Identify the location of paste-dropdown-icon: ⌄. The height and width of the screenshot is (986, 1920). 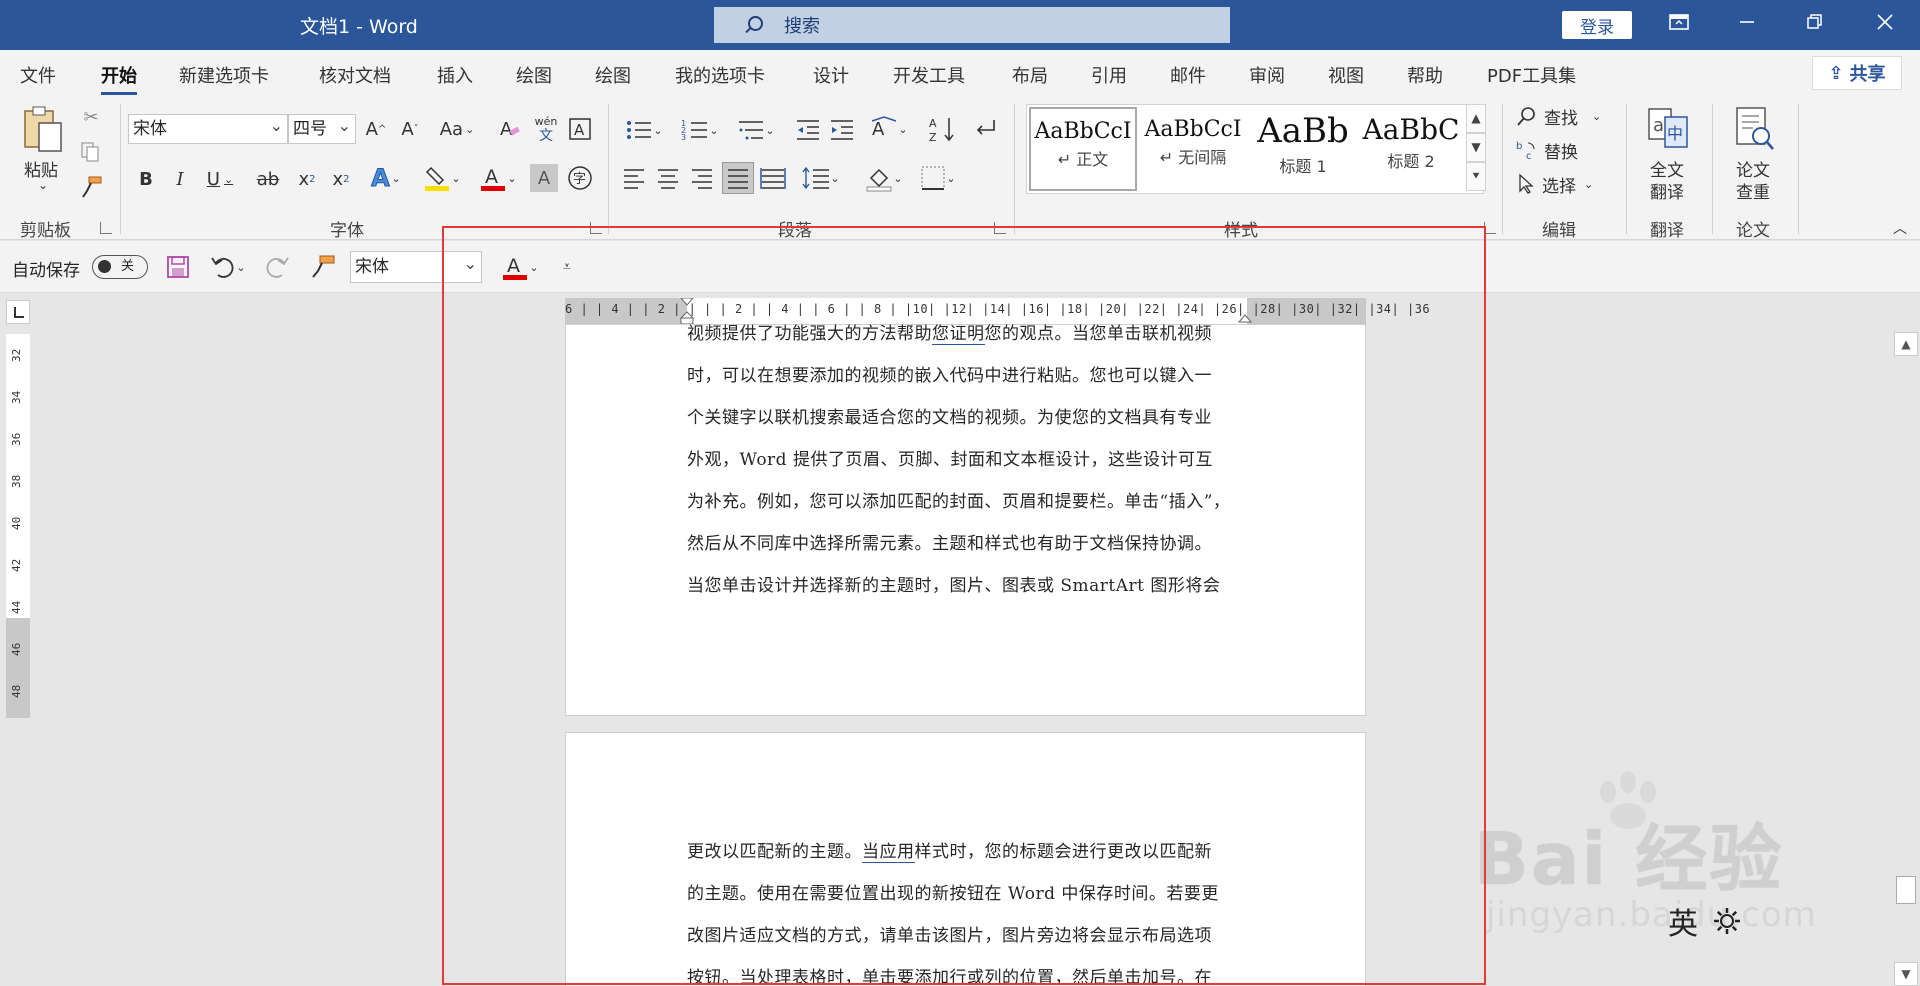
(43, 185).